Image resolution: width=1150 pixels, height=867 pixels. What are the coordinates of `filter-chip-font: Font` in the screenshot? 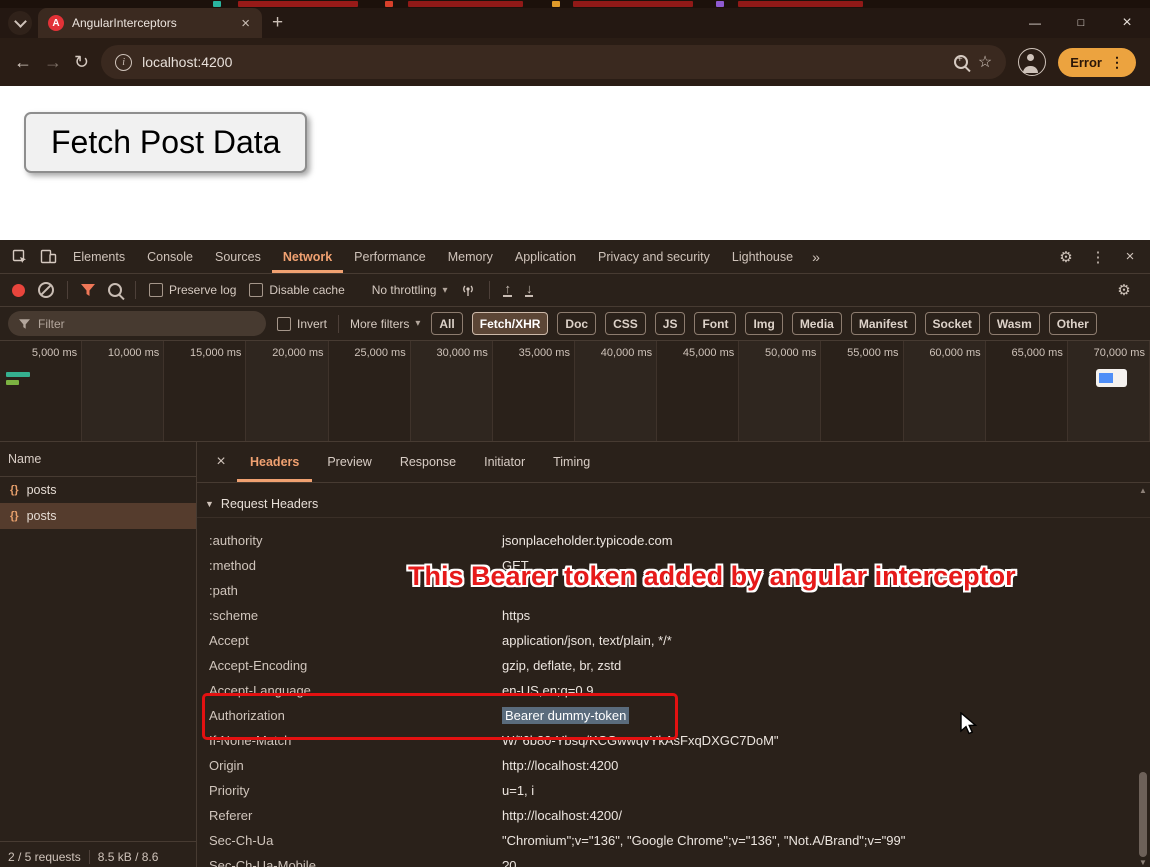 It's located at (715, 323).